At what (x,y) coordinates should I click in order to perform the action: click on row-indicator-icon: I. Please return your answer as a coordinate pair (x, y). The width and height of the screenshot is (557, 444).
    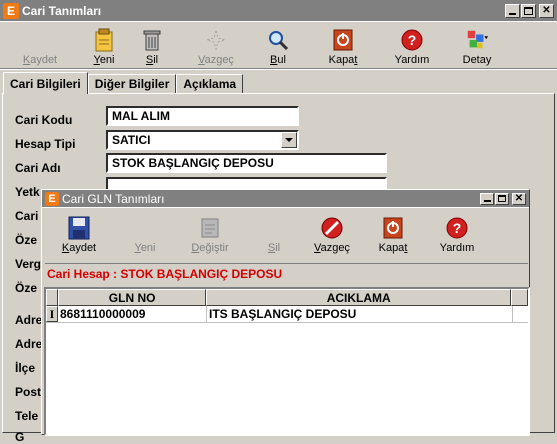
    Looking at the image, I should click on (52, 314).